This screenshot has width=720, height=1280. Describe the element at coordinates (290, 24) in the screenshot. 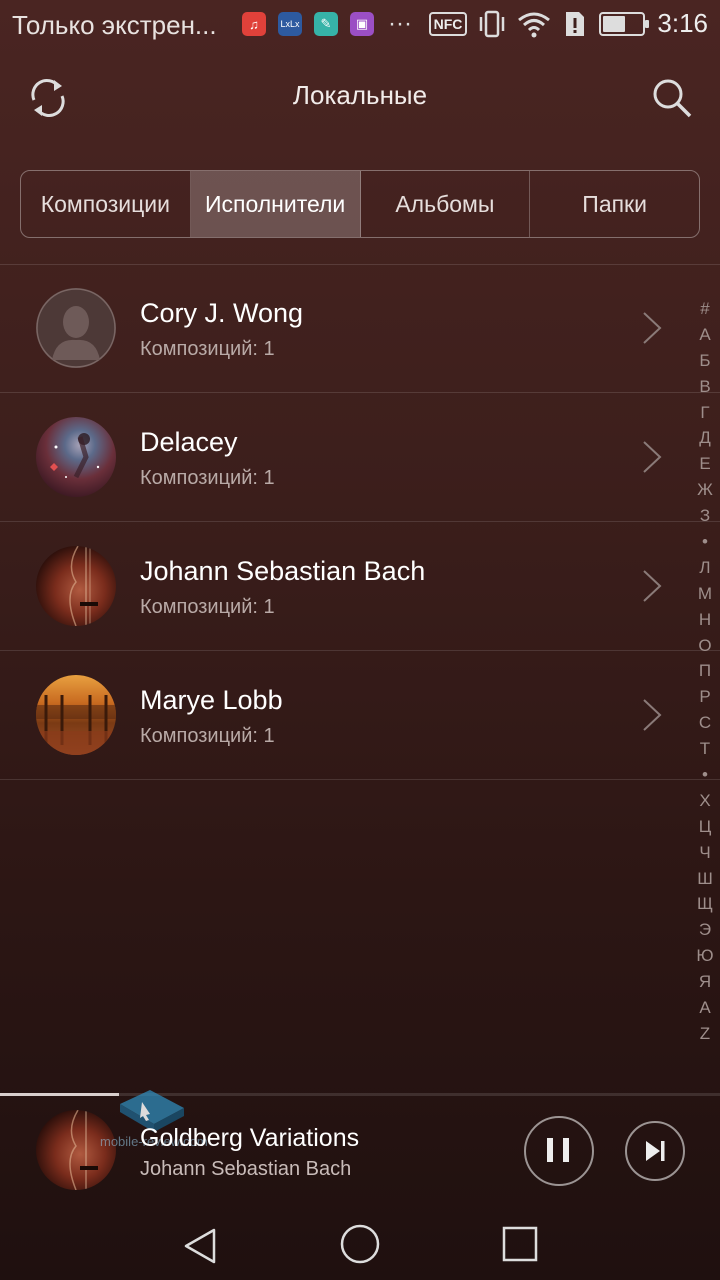

I see `lxlx-app-icon: LxLx` at that location.